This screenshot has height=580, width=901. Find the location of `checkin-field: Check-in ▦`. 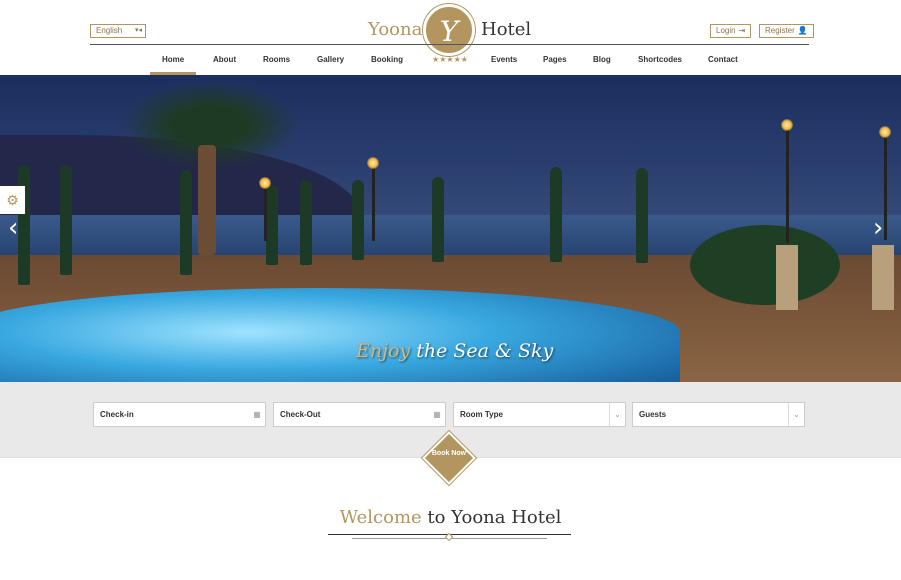

checkin-field: Check-in ▦ is located at coordinates (179, 414).